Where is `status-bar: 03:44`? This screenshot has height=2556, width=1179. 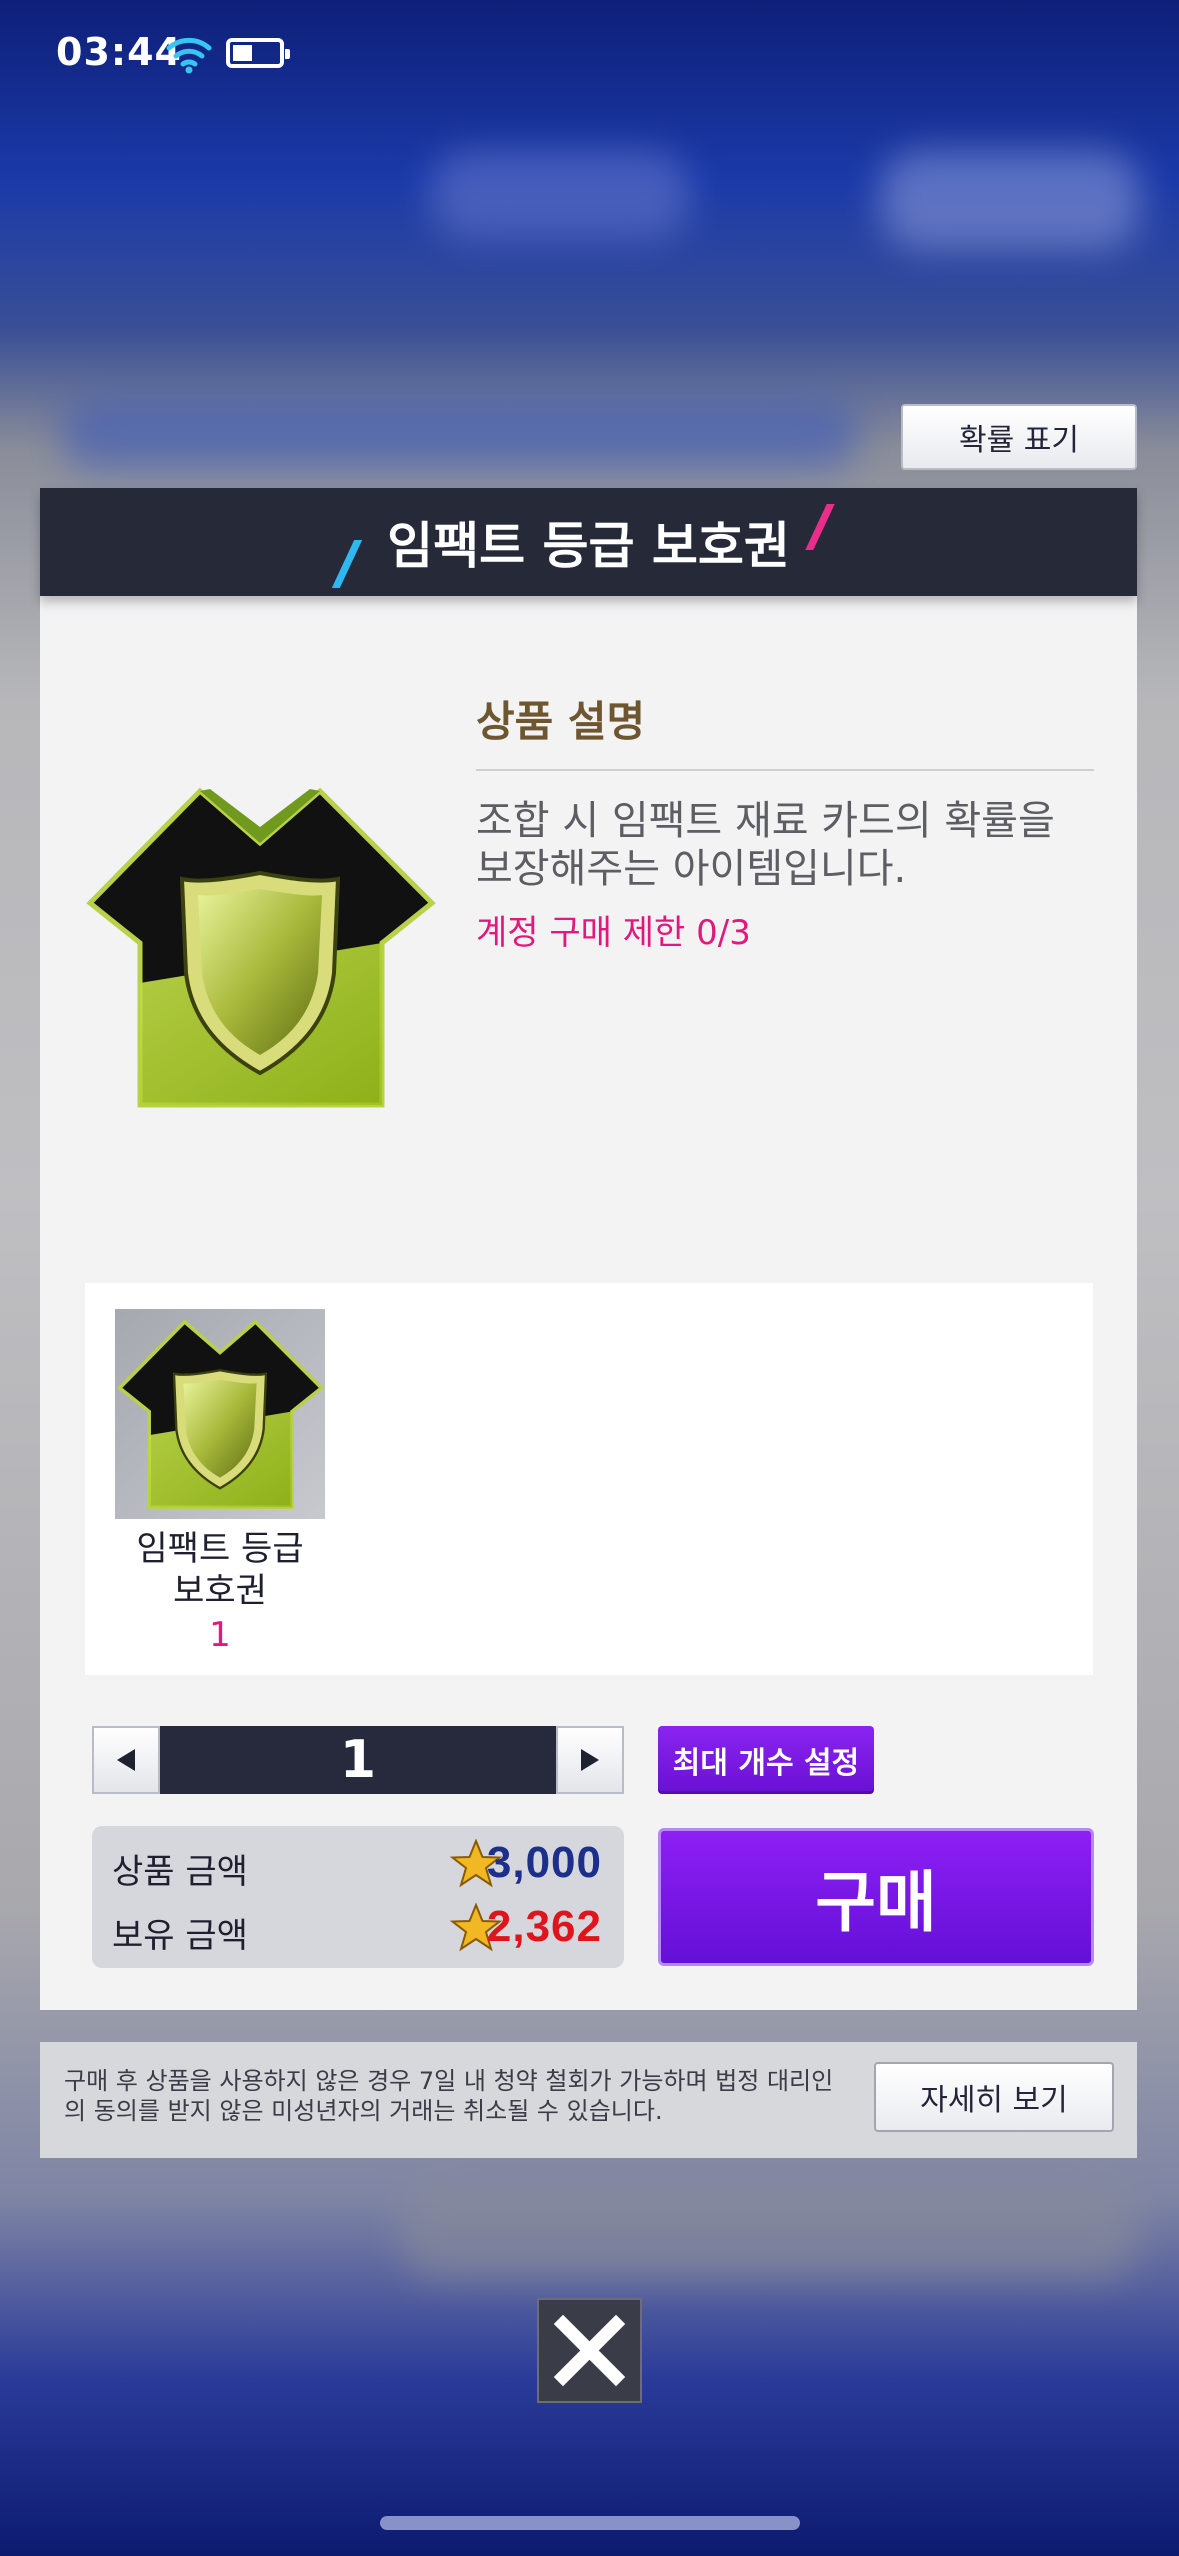 status-bar: 03:44 is located at coordinates (589, 55).